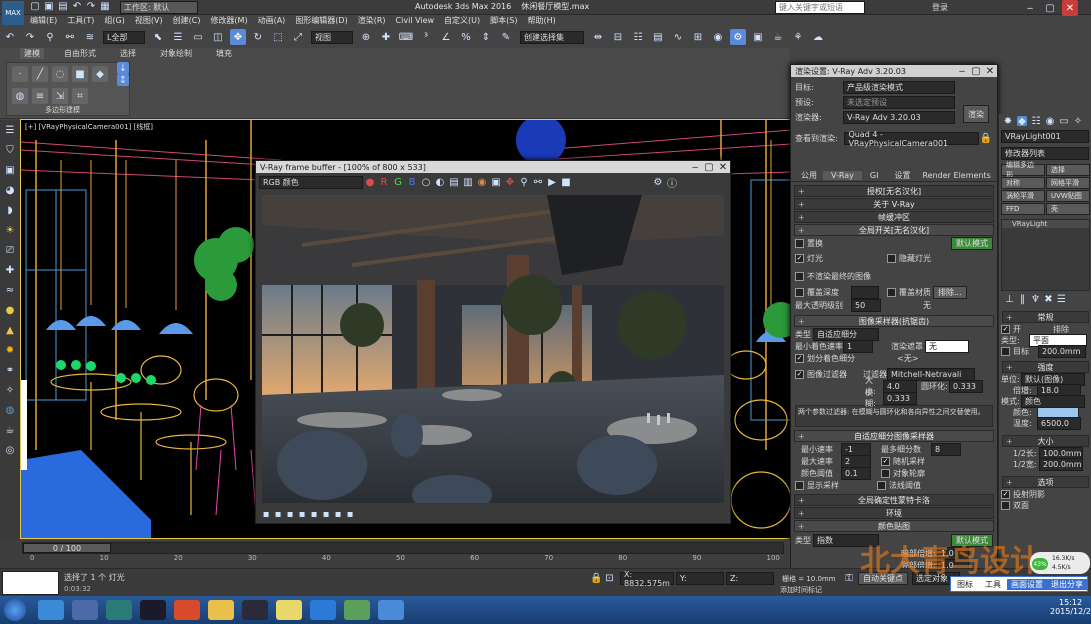  What do you see at coordinates (596, 578) in the screenshot?
I see `lock-selection-icon: 🔒` at bounding box center [596, 578].